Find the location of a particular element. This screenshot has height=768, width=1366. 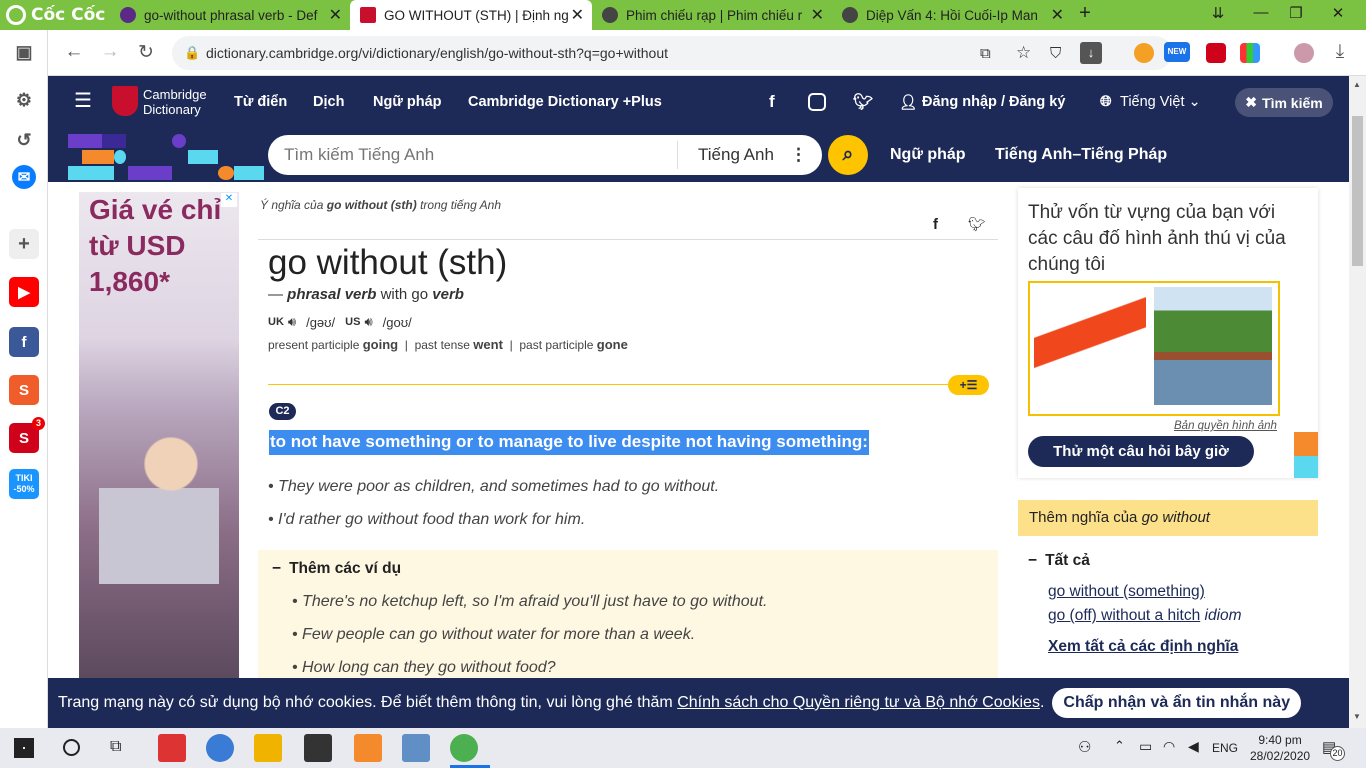

coccoc-taskbar-icon is located at coordinates (464, 748).